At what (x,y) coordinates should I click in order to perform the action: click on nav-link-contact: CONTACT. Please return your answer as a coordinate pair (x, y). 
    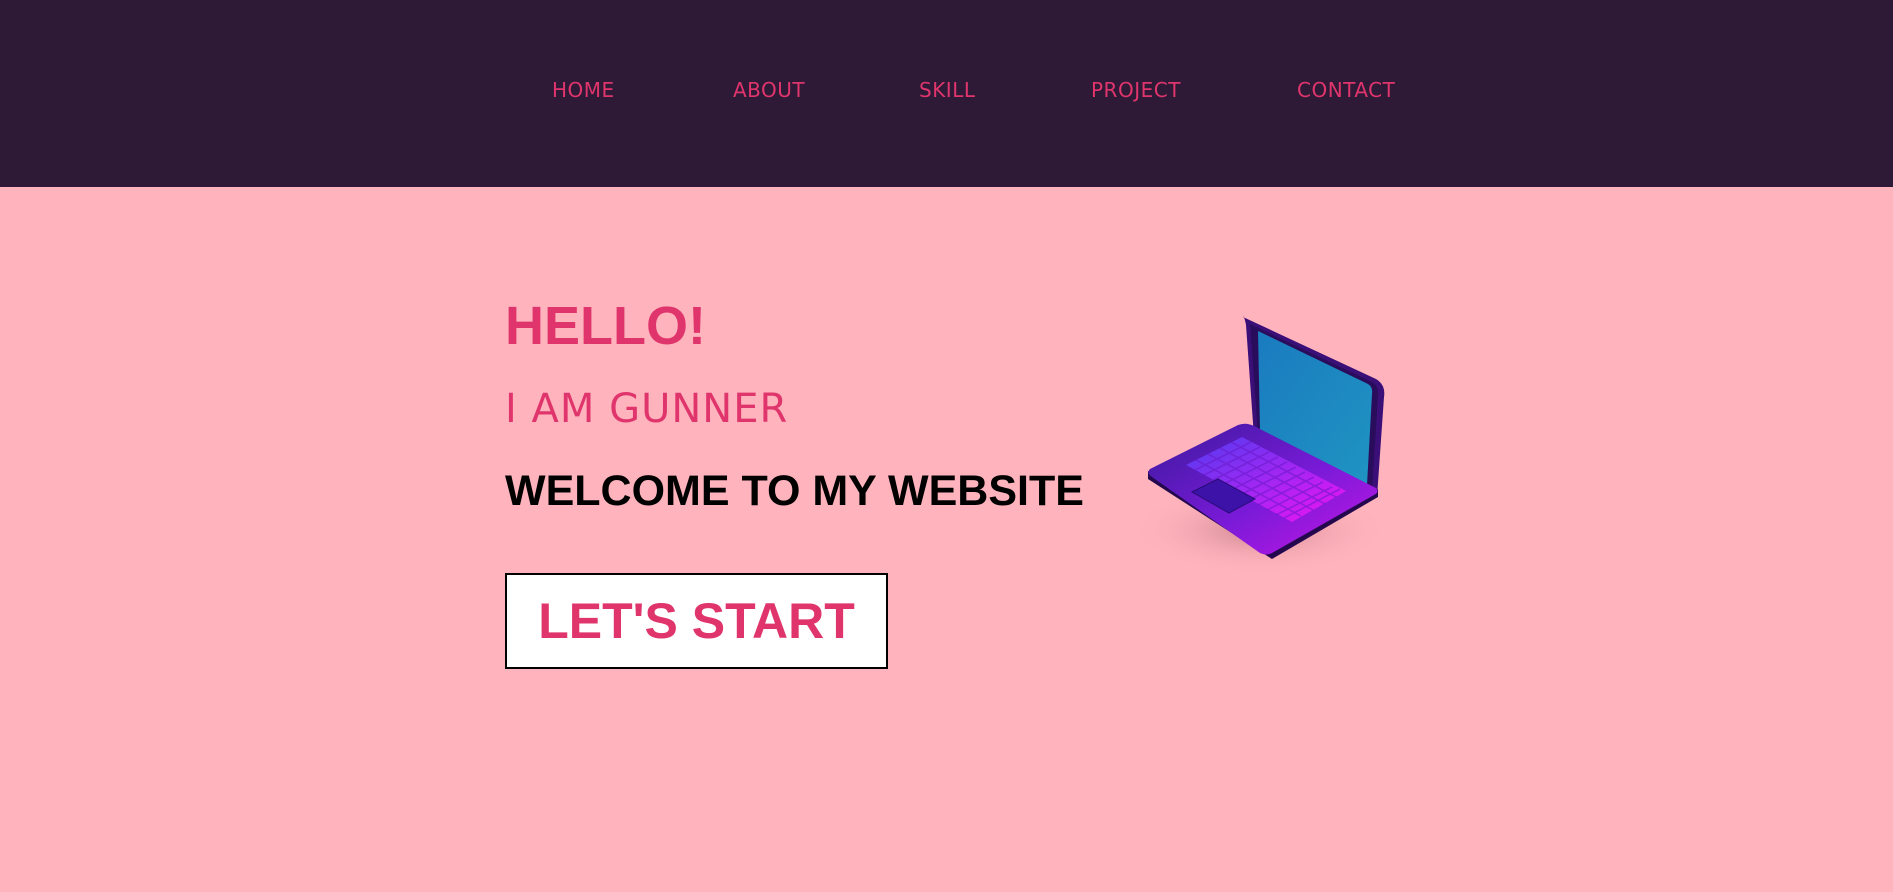
    Looking at the image, I should click on (1346, 90).